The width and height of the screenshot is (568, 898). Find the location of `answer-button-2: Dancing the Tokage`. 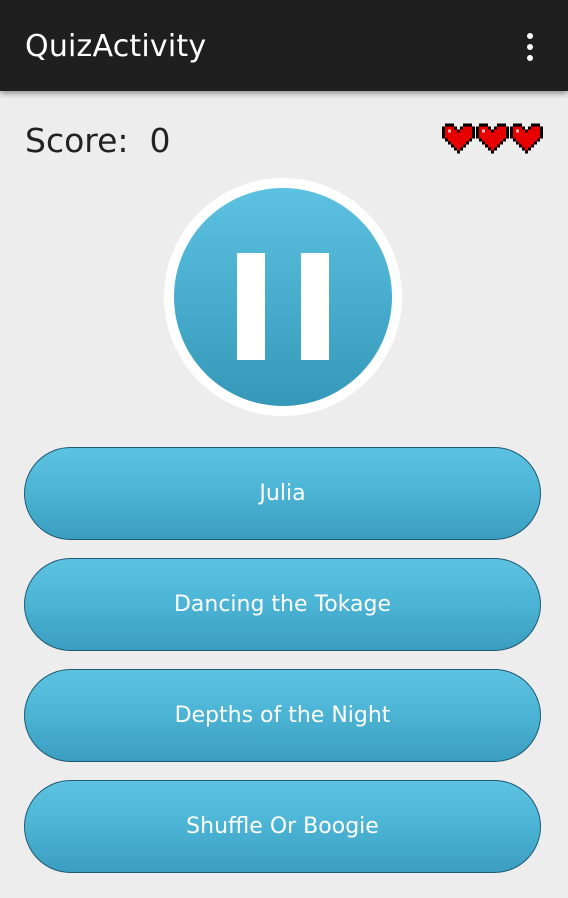

answer-button-2: Dancing the Tokage is located at coordinates (282, 604).